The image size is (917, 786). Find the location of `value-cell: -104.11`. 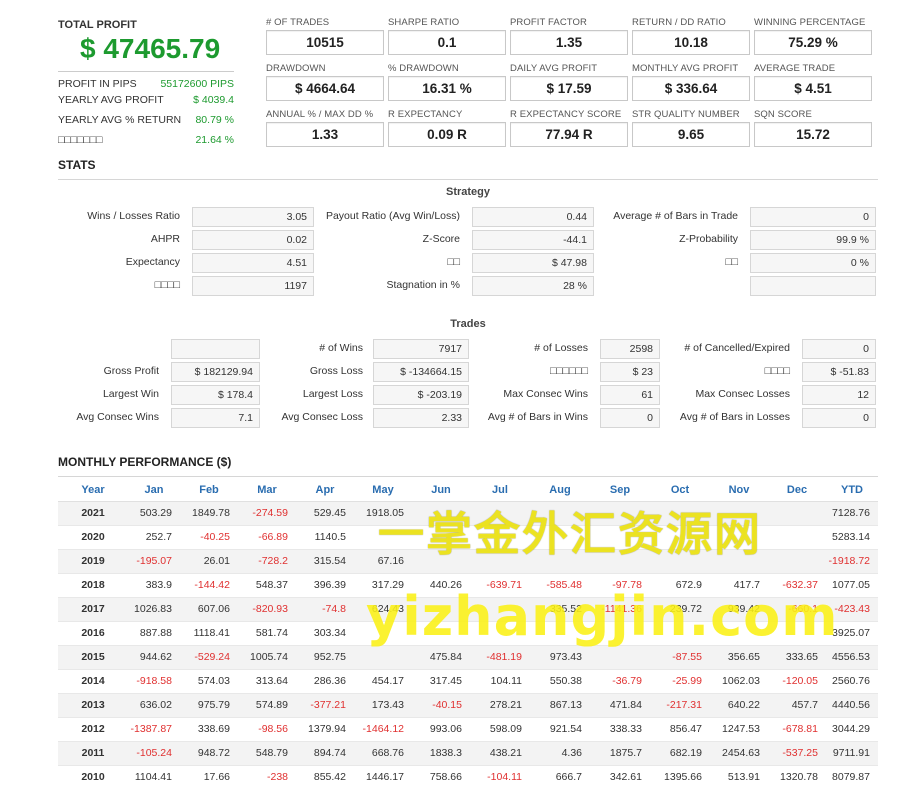

value-cell: -104.11 is located at coordinates (500, 775).